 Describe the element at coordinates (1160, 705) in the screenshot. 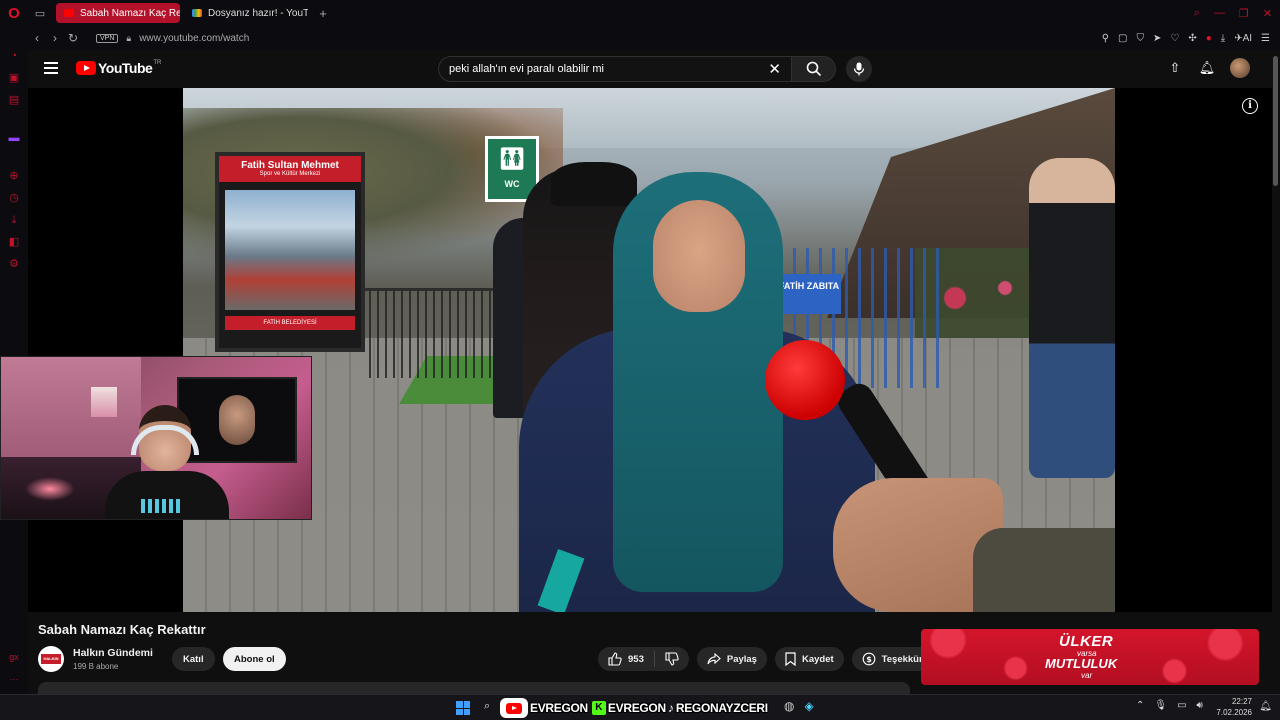

I see `tray-mic-icon: 🎙︎` at that location.